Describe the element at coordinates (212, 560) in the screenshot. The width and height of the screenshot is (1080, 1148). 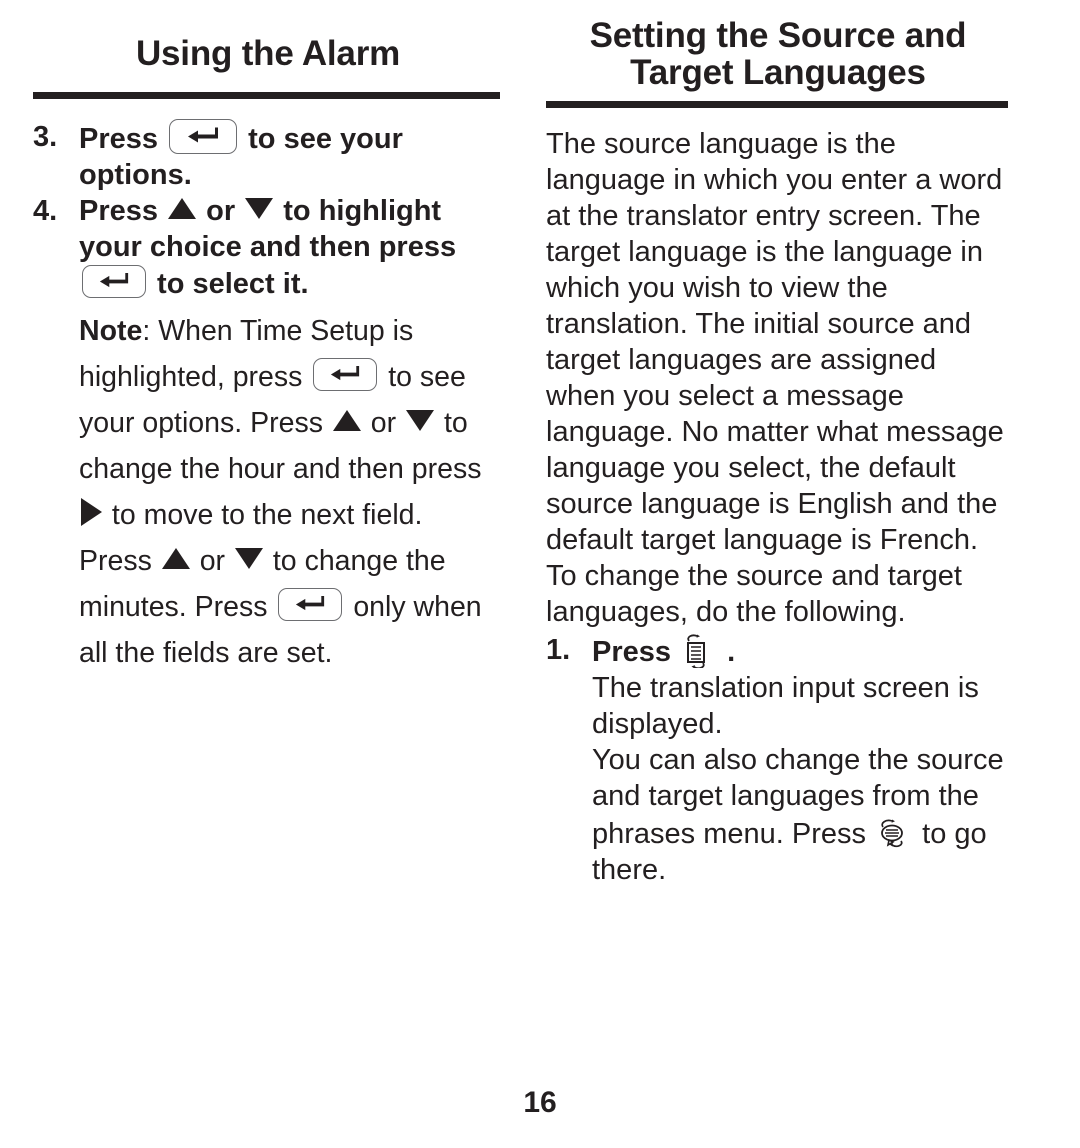
I see `note-text-6: or` at that location.